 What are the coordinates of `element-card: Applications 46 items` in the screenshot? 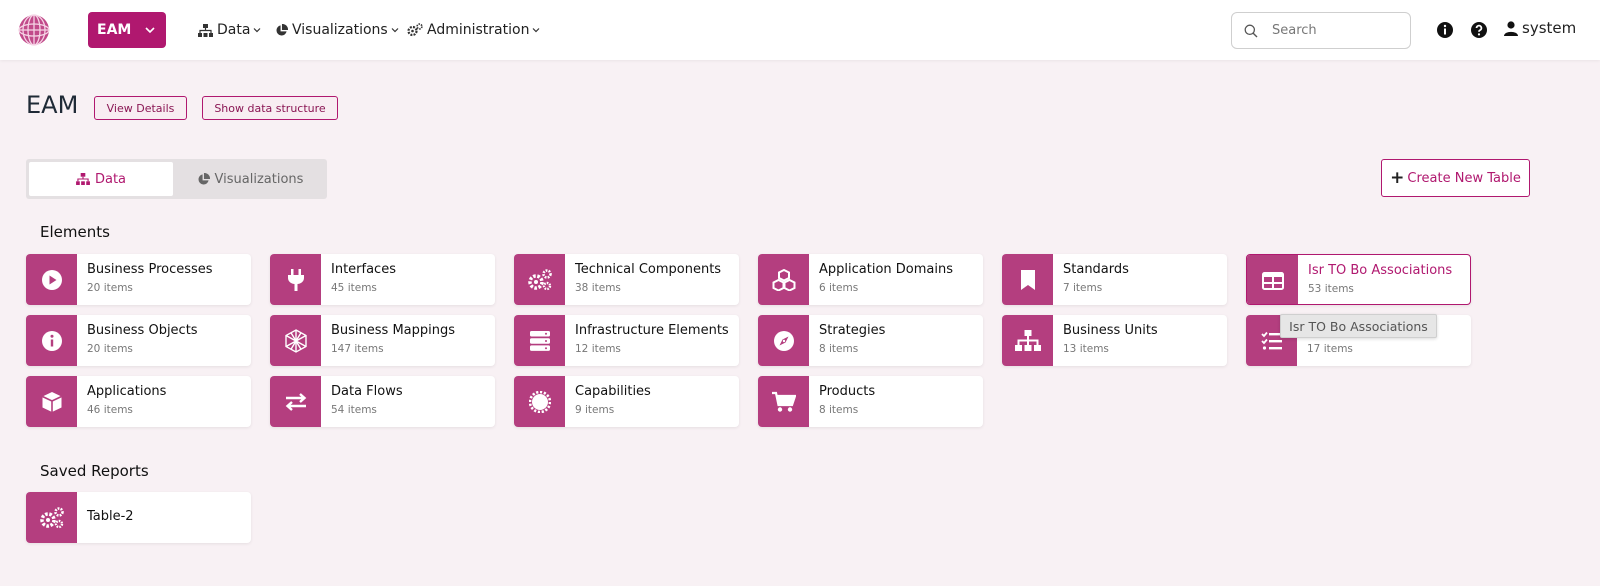 It's located at (138, 401).